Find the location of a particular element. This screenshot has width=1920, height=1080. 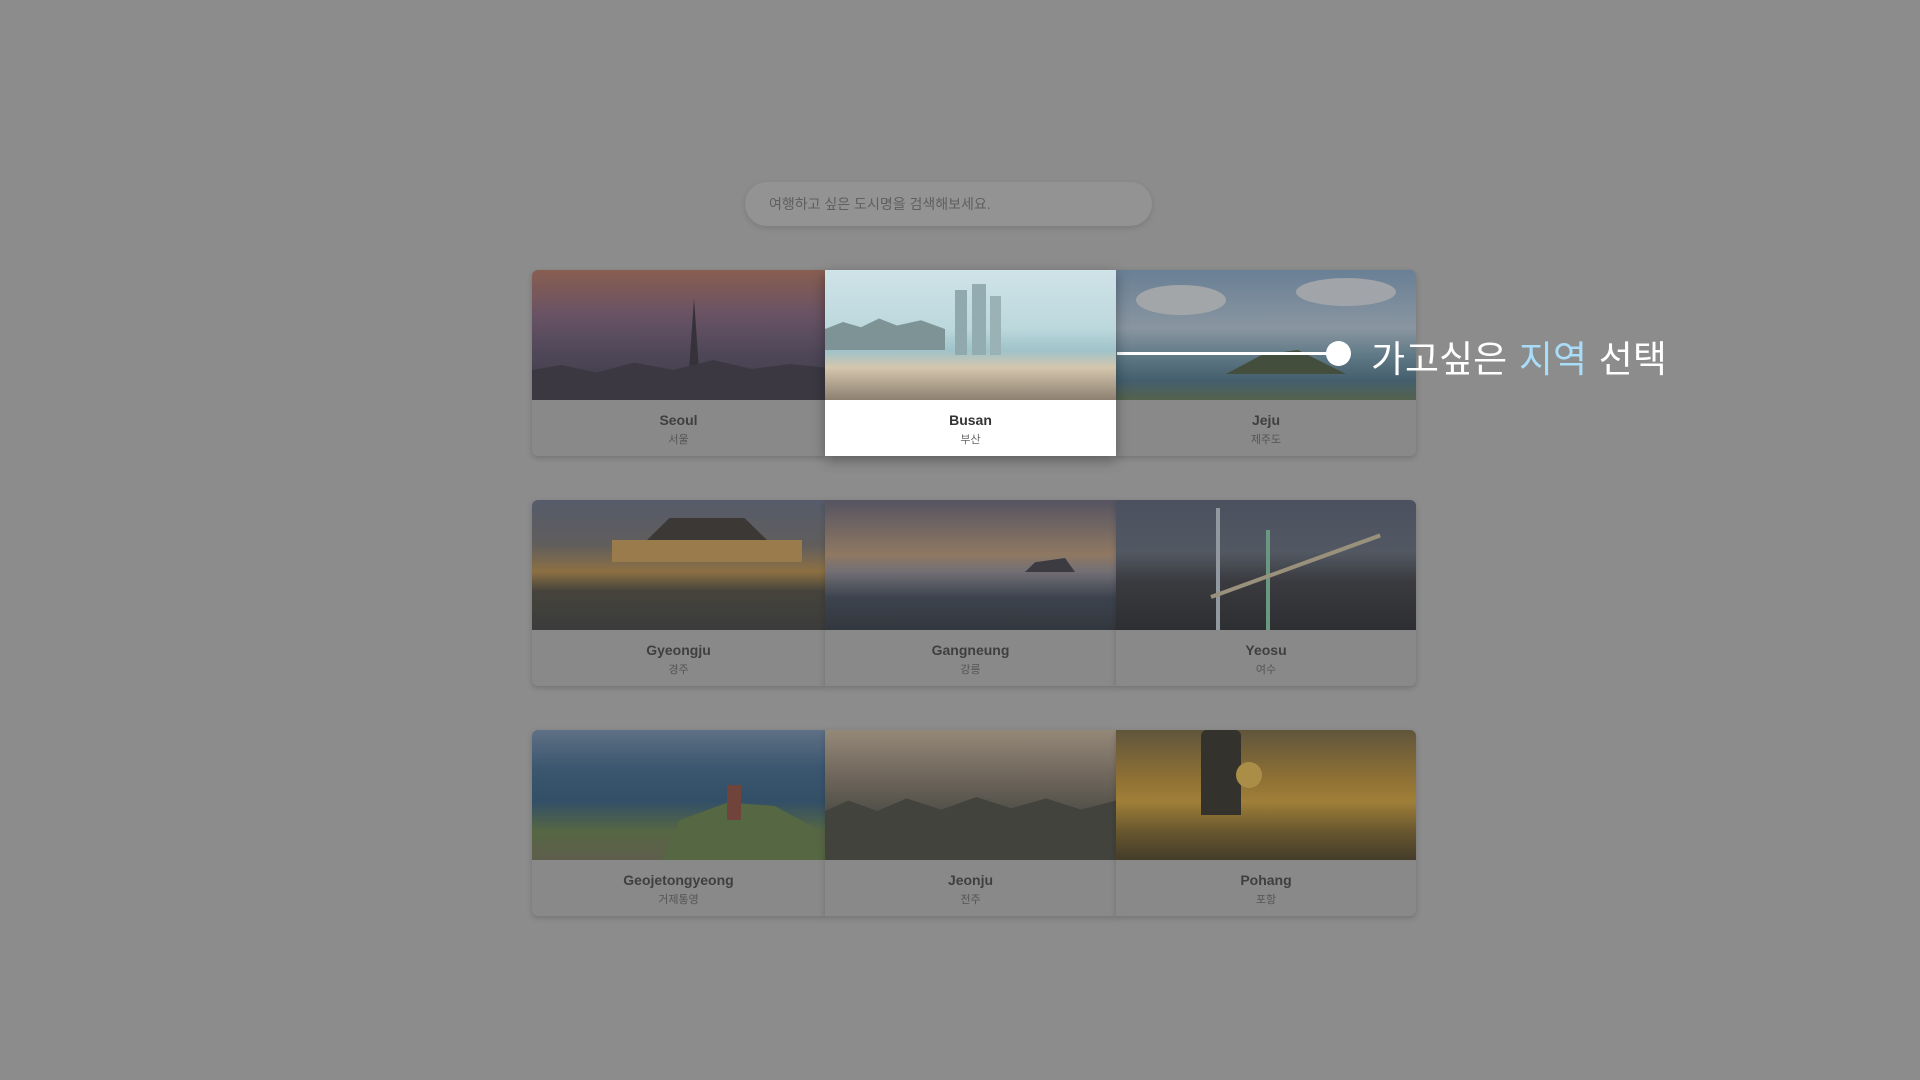

city-name-en: Gyeongju is located at coordinates (678, 650).